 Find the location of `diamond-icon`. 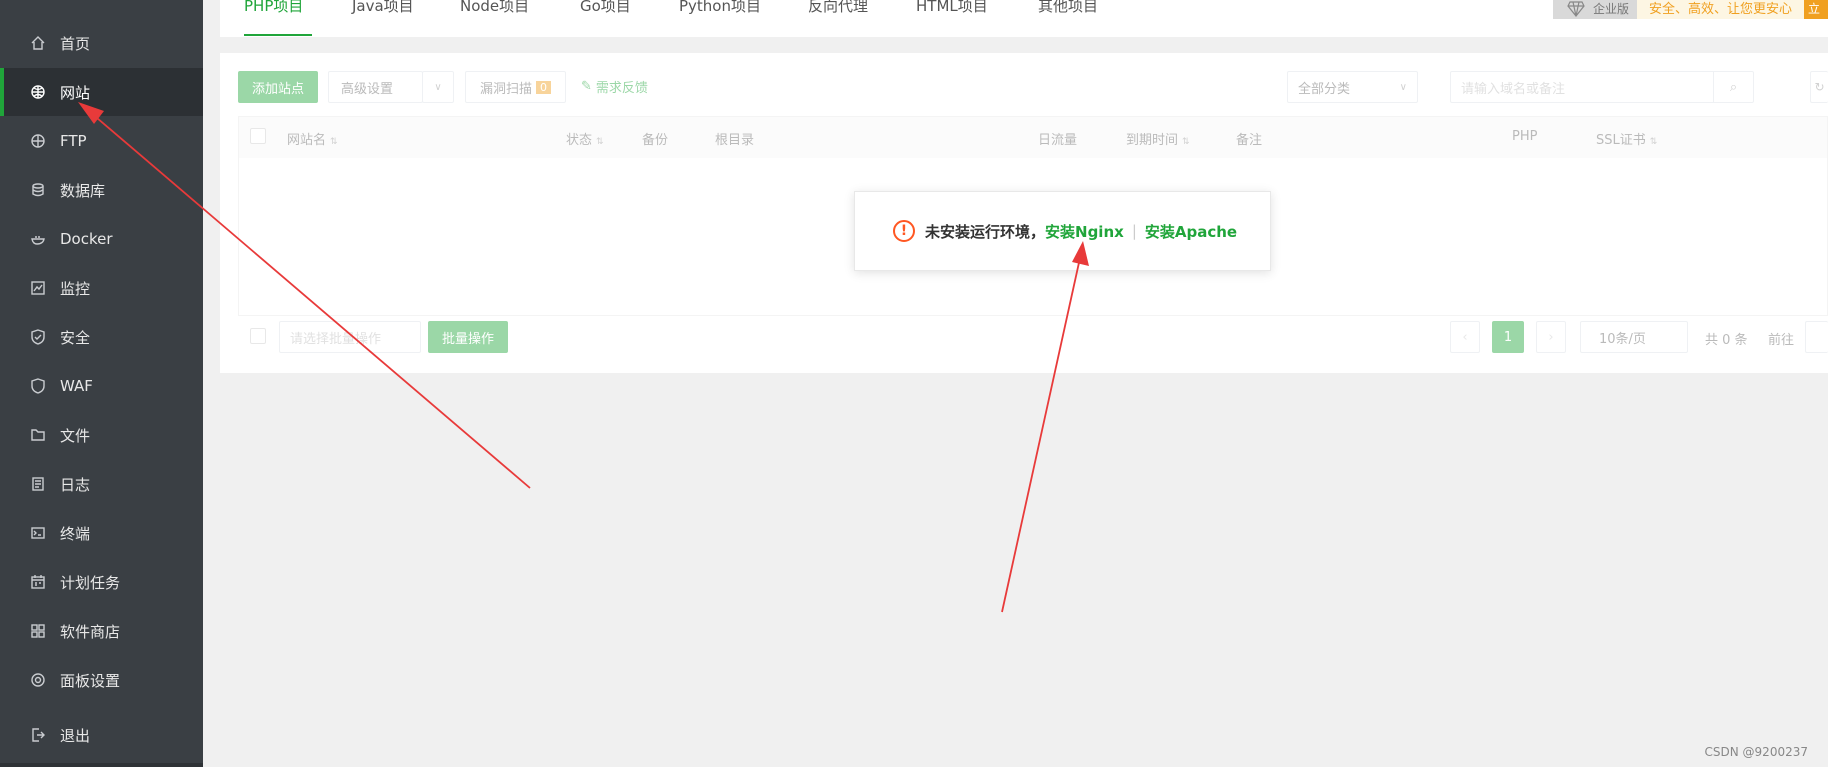

diamond-icon is located at coordinates (1576, 9).